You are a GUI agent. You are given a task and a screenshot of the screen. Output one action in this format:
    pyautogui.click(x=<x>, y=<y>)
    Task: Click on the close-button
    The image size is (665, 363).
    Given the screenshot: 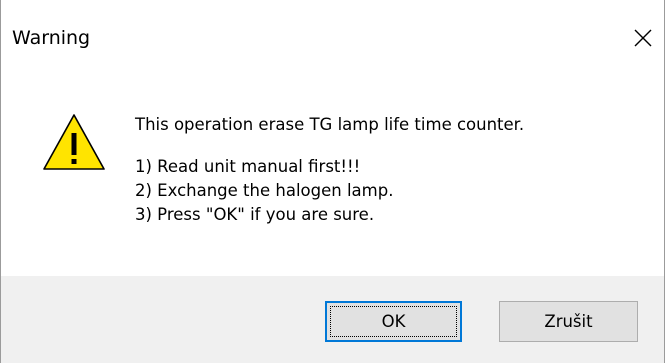 What is the action you would take?
    pyautogui.click(x=643, y=38)
    